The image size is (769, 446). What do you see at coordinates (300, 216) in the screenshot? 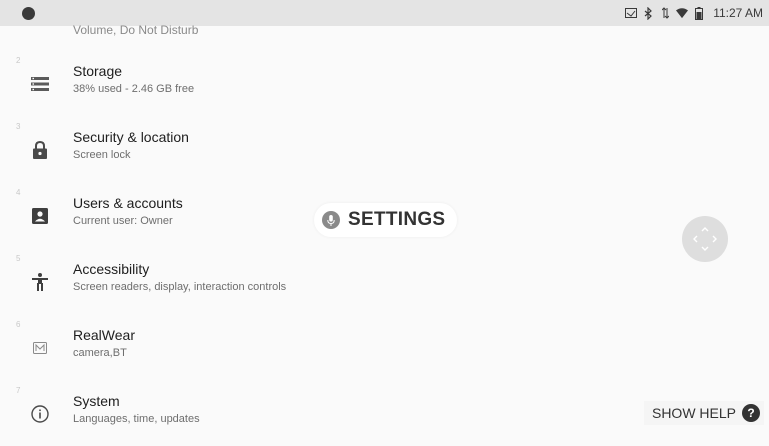
I see `settings-item-users-accounts: 4 Users & accounts Current user: Owner` at bounding box center [300, 216].